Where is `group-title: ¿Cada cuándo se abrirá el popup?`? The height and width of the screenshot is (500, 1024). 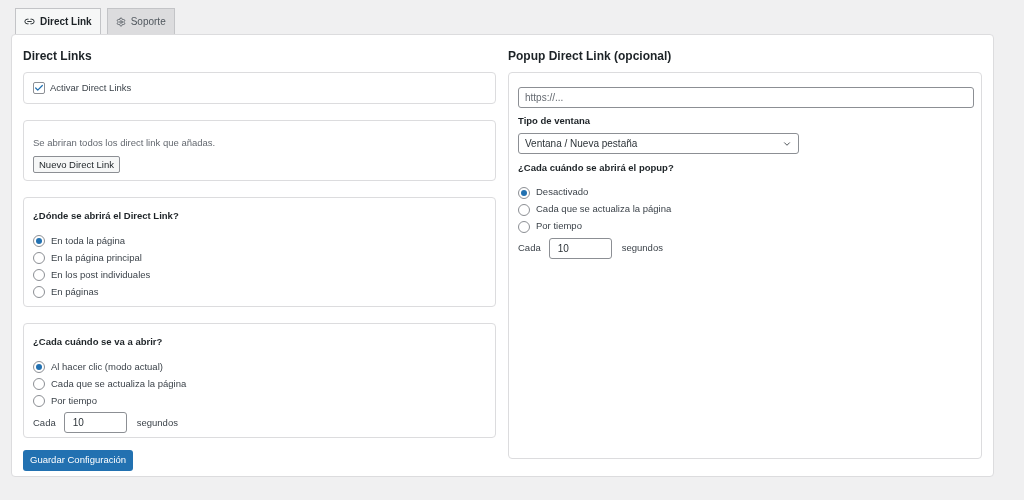
group-title: ¿Cada cuándo se abrirá el popup? is located at coordinates (596, 168).